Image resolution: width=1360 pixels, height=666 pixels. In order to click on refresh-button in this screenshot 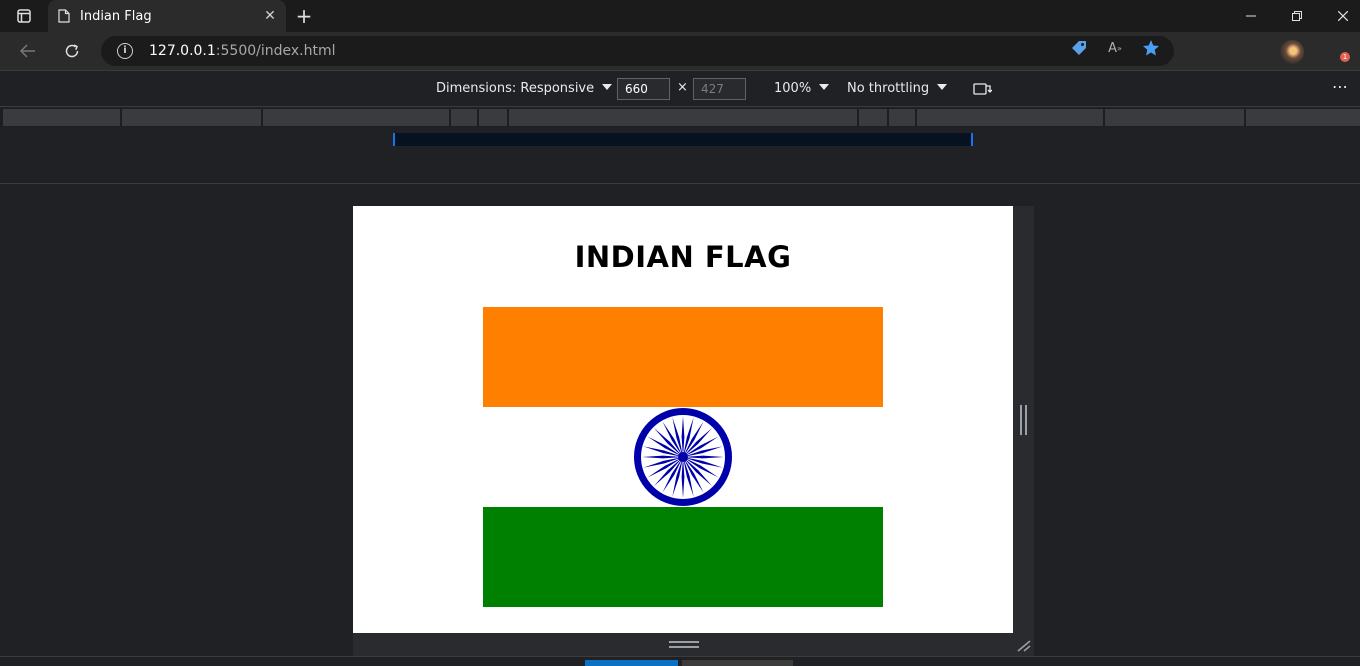, I will do `click(72, 51)`.